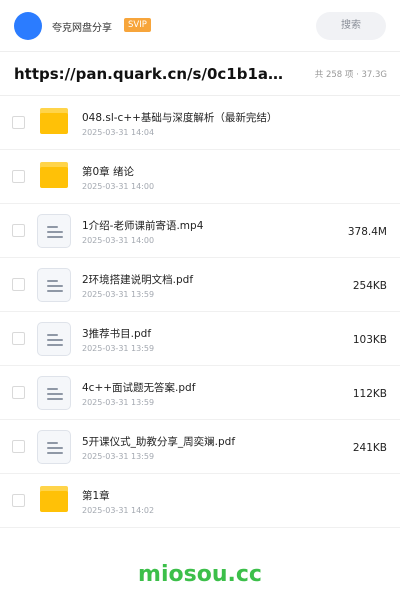 Image resolution: width=400 pixels, height=600 pixels. Describe the element at coordinates (180, 118) in the screenshot. I see `file-name: 048.sl-c++基础与深度解析（最新完结）` at that location.